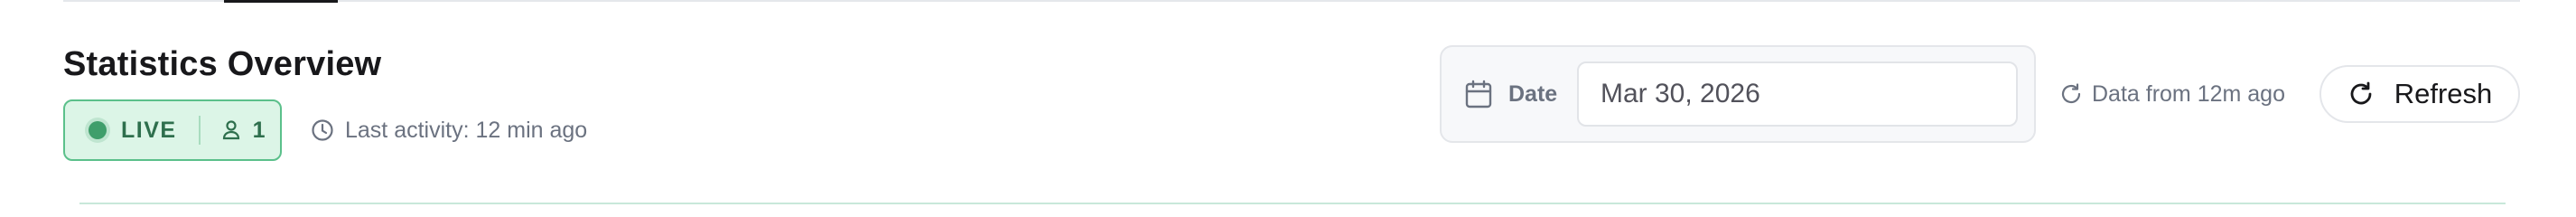  I want to click on data-age: Data from 12m ago, so click(2172, 94).